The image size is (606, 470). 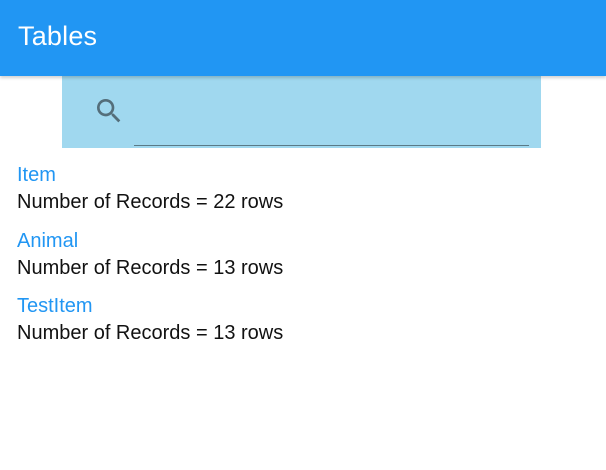 I want to click on list-item: TestItem Number of Records = 13 rows, so click(x=297, y=326).